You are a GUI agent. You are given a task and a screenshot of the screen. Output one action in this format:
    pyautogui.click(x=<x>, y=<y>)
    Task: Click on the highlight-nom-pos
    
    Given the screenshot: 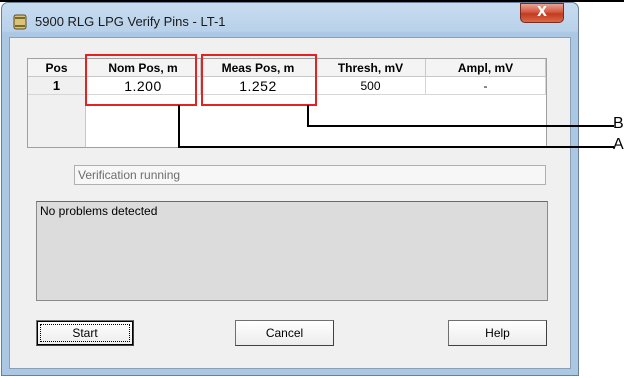 What is the action you would take?
    pyautogui.click(x=141, y=80)
    